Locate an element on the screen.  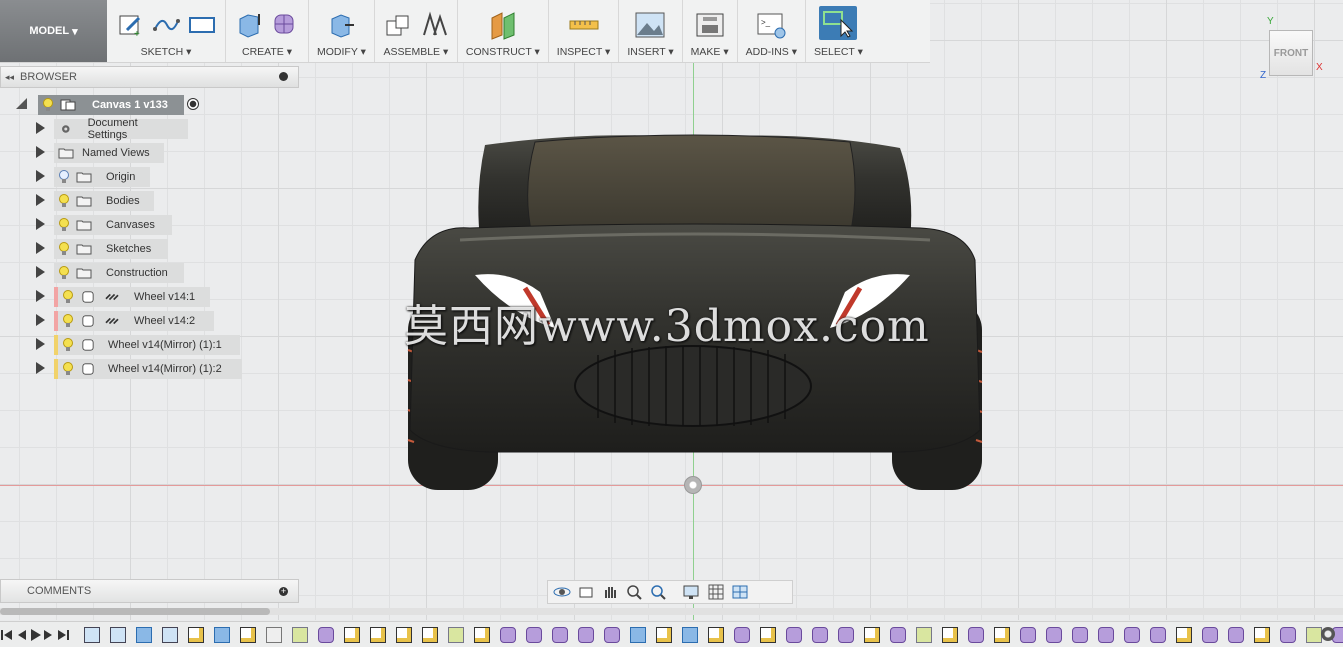
offset-plane-icon is located at coordinates (503, 25).